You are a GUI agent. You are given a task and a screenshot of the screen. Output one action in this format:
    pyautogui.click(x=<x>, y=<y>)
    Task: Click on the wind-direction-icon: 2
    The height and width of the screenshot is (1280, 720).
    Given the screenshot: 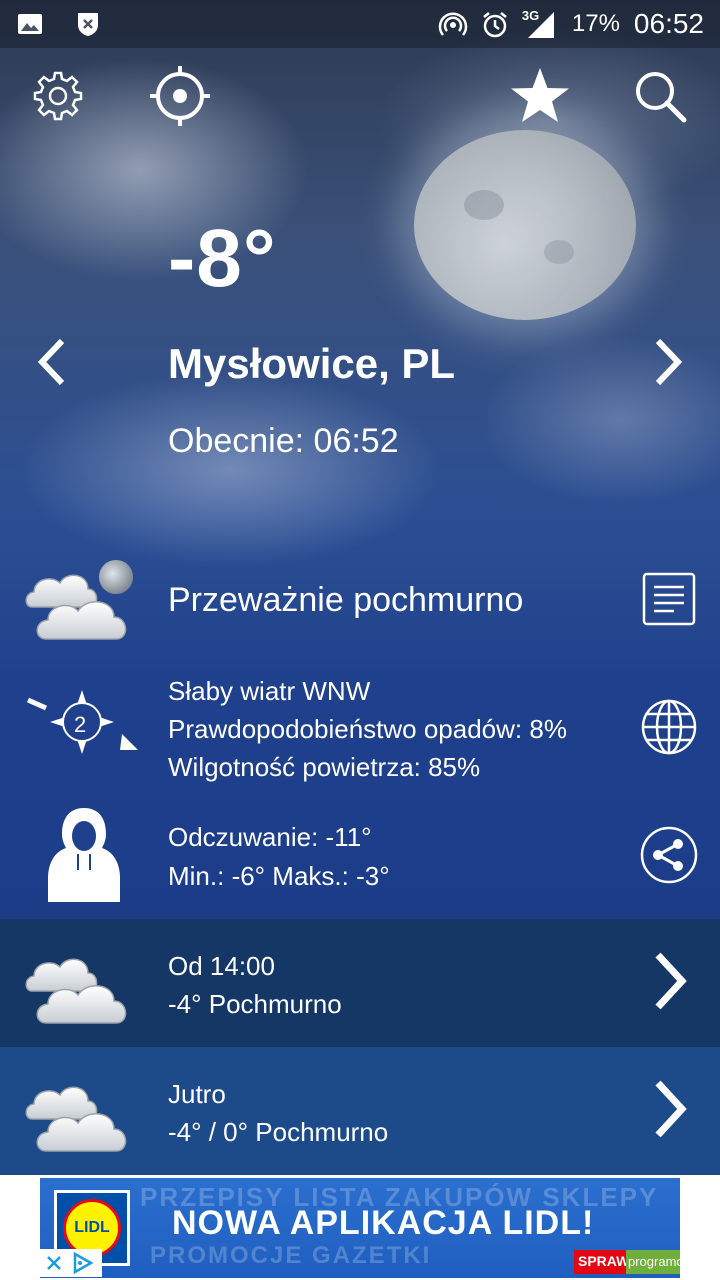 What is the action you would take?
    pyautogui.click(x=83, y=730)
    